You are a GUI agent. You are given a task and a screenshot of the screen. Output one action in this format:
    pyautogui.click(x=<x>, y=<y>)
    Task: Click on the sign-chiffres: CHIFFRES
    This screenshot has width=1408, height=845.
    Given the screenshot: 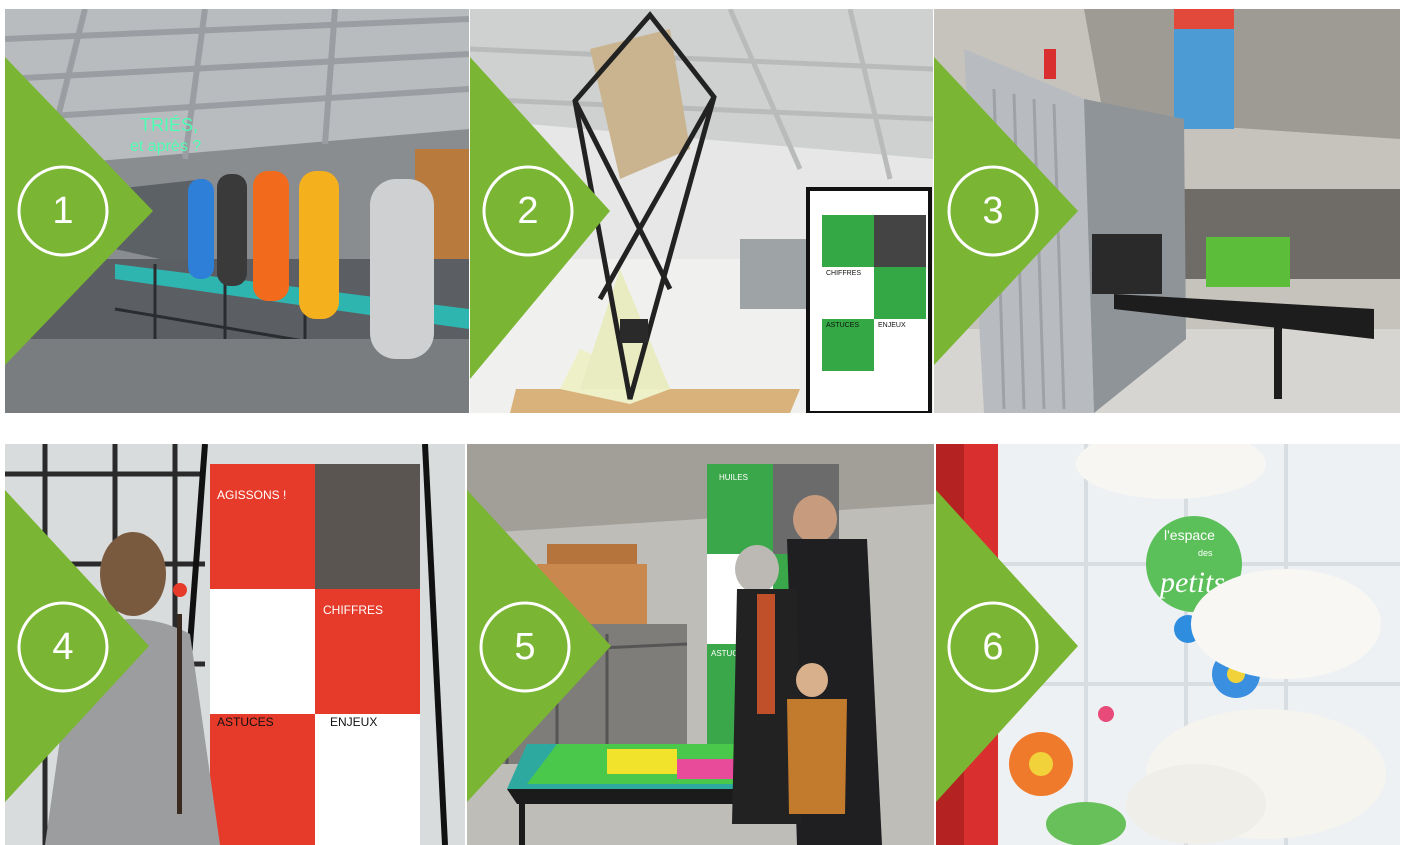 What is the action you would take?
    pyautogui.click(x=843, y=273)
    